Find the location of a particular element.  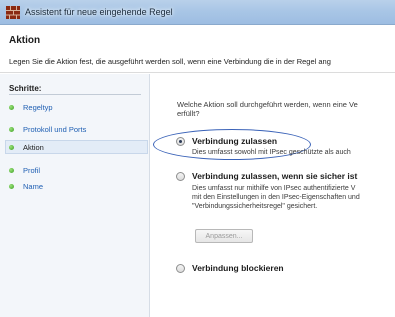

option-allow-if-secure-desc-3: "Verbindungssicherheitsregel" gesichert. is located at coordinates (255, 206).